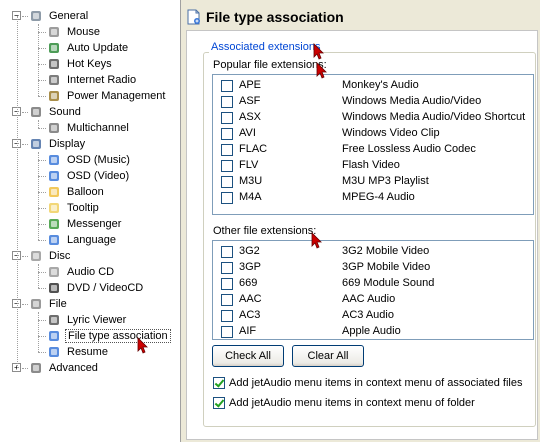 The image size is (540, 442). What do you see at coordinates (373, 300) in the screenshot?
I see `extension-row: AAC AAC Audio` at bounding box center [373, 300].